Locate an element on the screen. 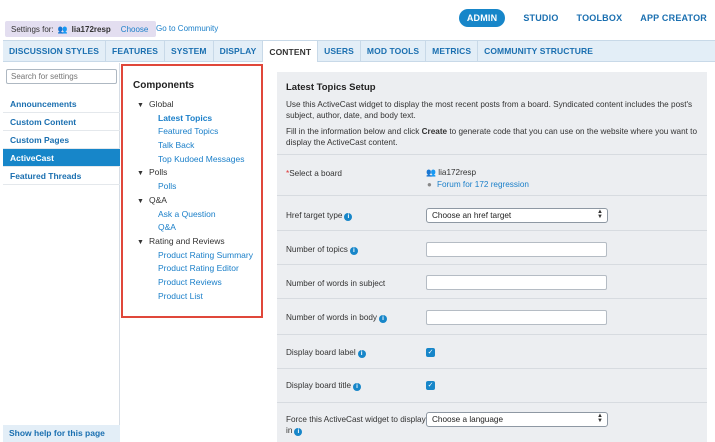 Image resolution: width=715 pixels, height=442 pixels. settings-for-label: Settings for: is located at coordinates (32, 29).